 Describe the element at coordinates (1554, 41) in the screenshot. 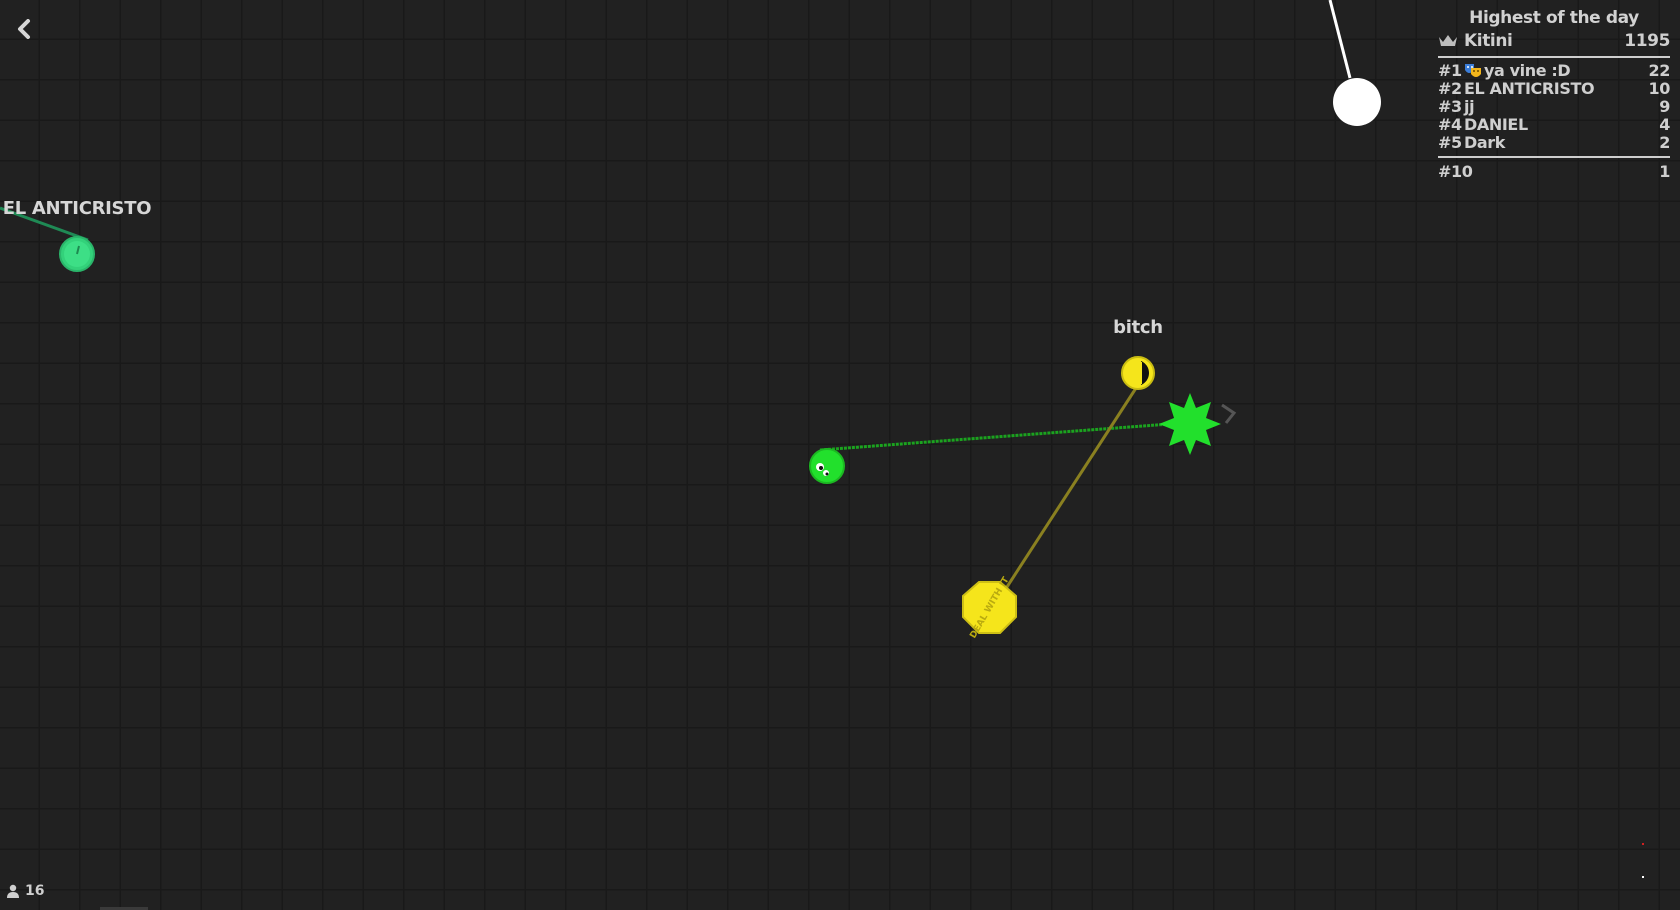

I see `leaderboard-top-player: Kitini 1195` at that location.